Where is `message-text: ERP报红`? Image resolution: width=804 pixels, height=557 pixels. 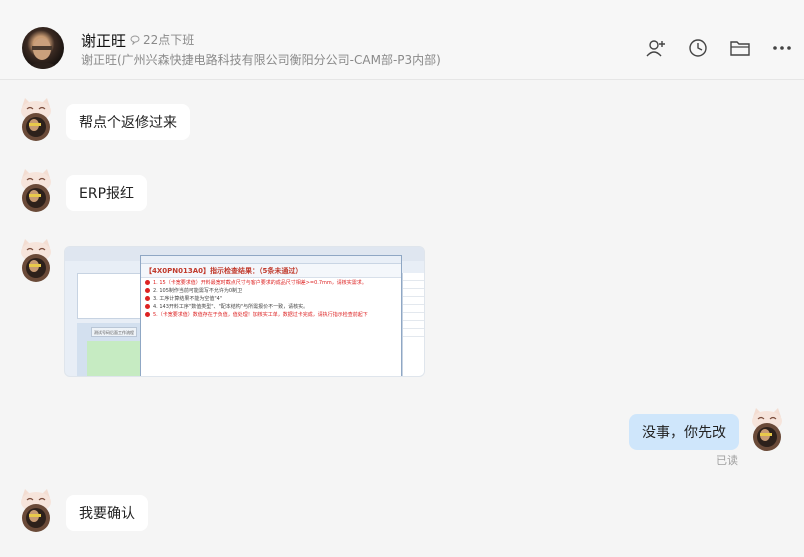 message-text: ERP报红 is located at coordinates (107, 194).